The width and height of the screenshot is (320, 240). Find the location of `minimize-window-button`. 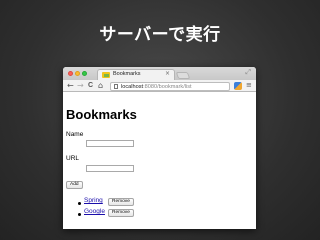

minimize-window-button is located at coordinates (77, 73).